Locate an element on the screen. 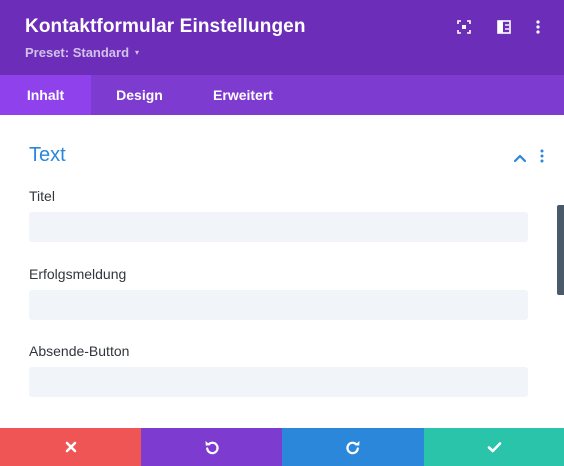 Image resolution: width=564 pixels, height=466 pixels. save-check-icon is located at coordinates (494, 447).